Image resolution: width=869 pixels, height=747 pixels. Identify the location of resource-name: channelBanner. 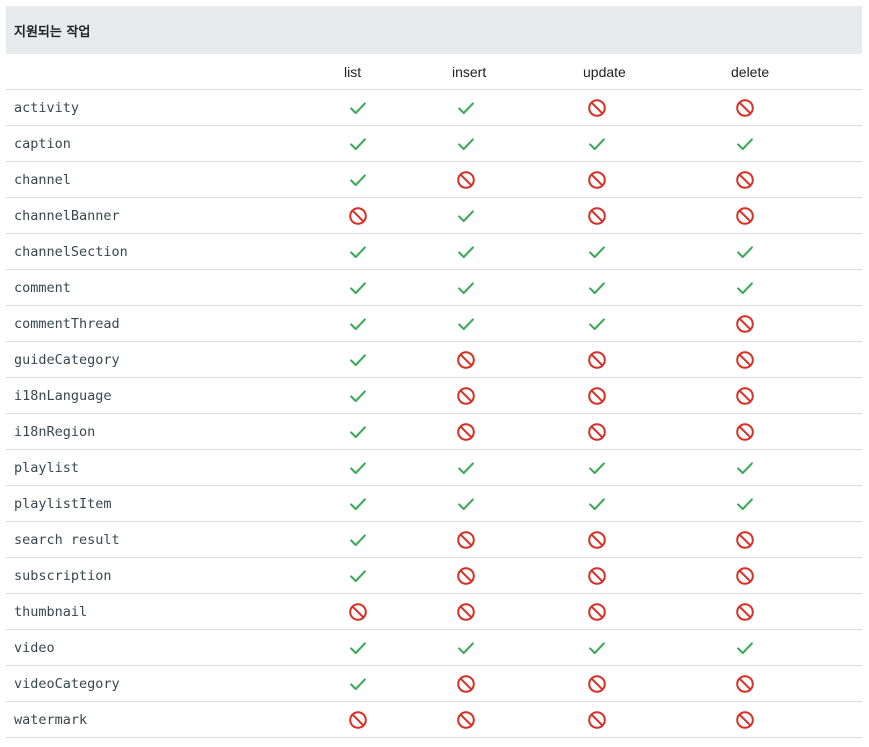
(172, 215).